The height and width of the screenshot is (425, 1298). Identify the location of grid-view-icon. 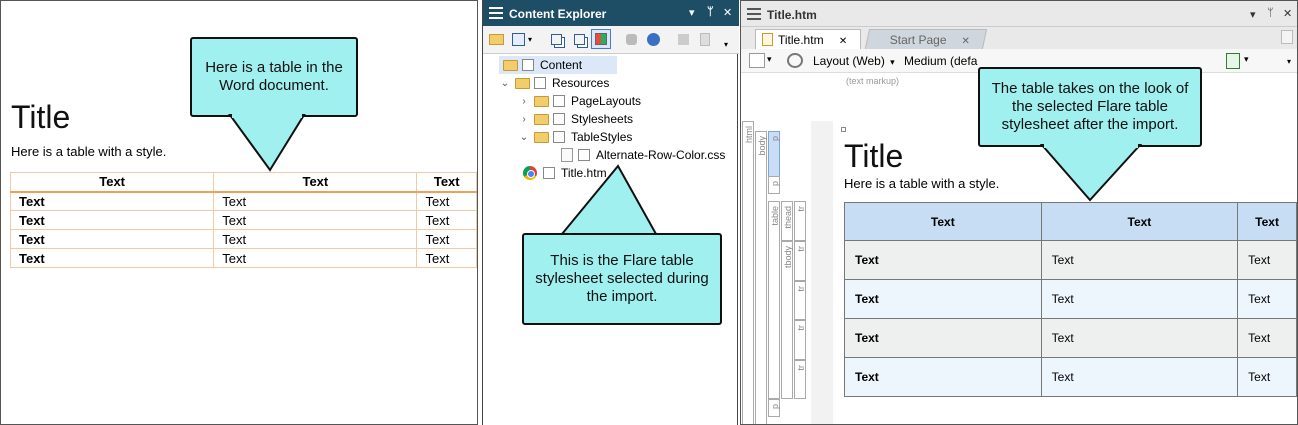
(601, 39).